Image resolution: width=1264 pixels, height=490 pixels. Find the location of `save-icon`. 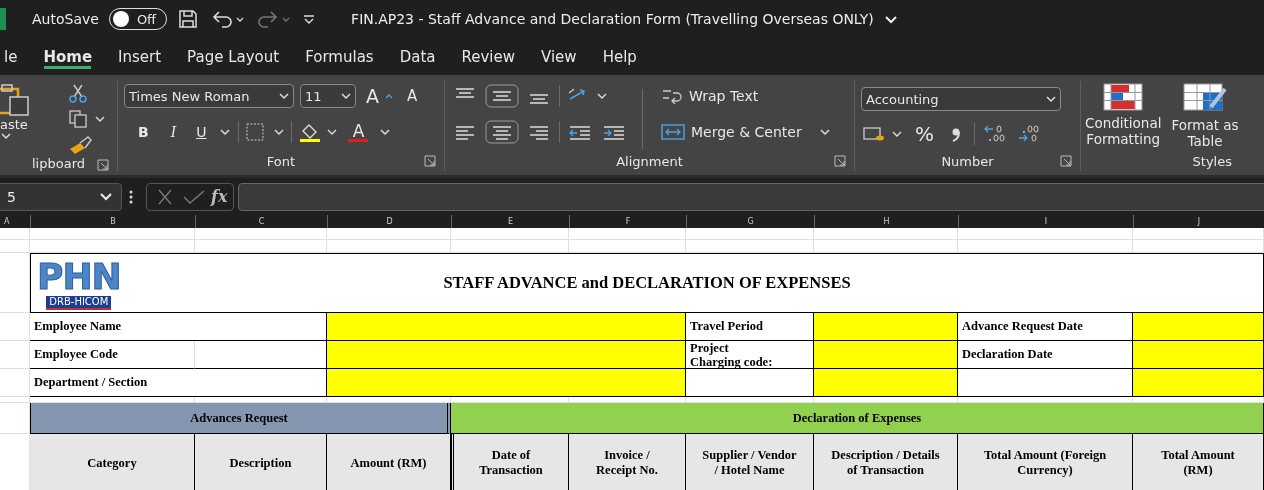

save-icon is located at coordinates (188, 19).